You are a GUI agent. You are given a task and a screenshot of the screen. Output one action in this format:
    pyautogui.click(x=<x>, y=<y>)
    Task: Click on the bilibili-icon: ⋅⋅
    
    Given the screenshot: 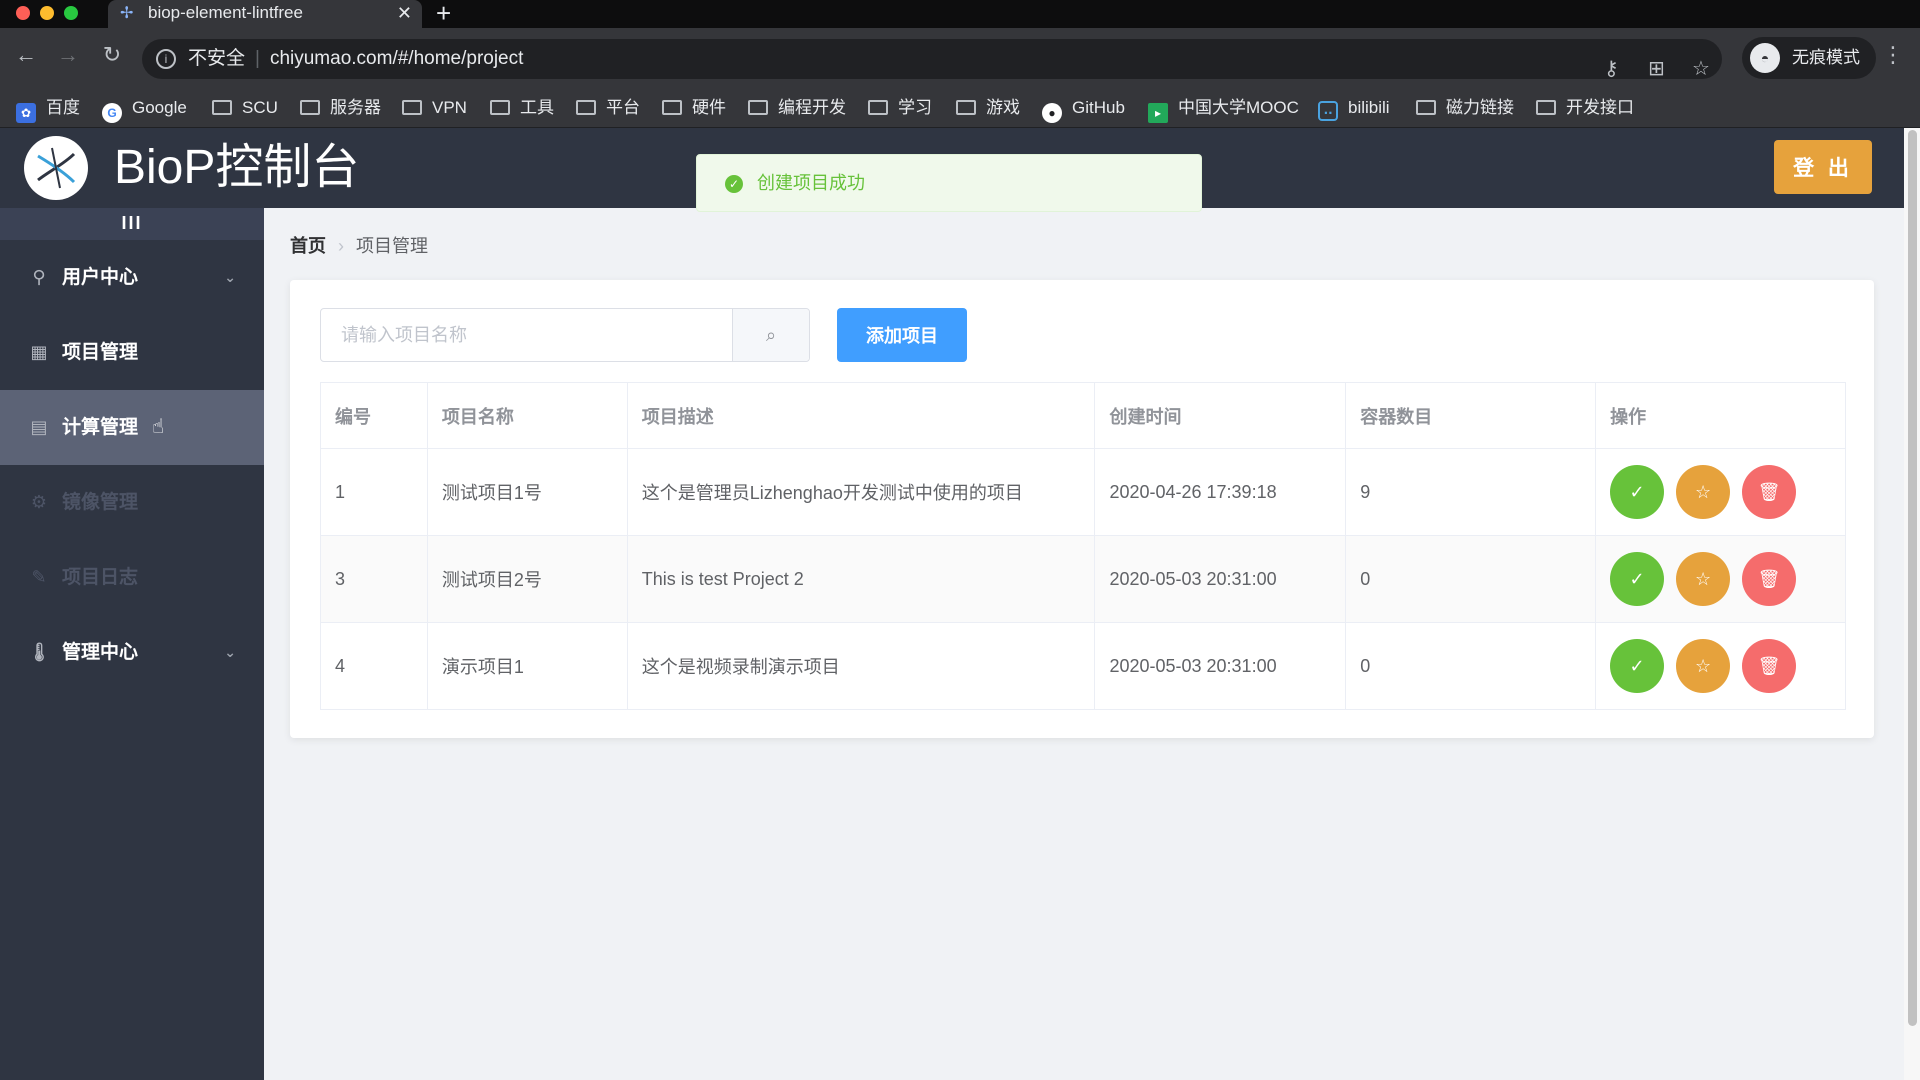 What is the action you would take?
    pyautogui.click(x=1328, y=111)
    